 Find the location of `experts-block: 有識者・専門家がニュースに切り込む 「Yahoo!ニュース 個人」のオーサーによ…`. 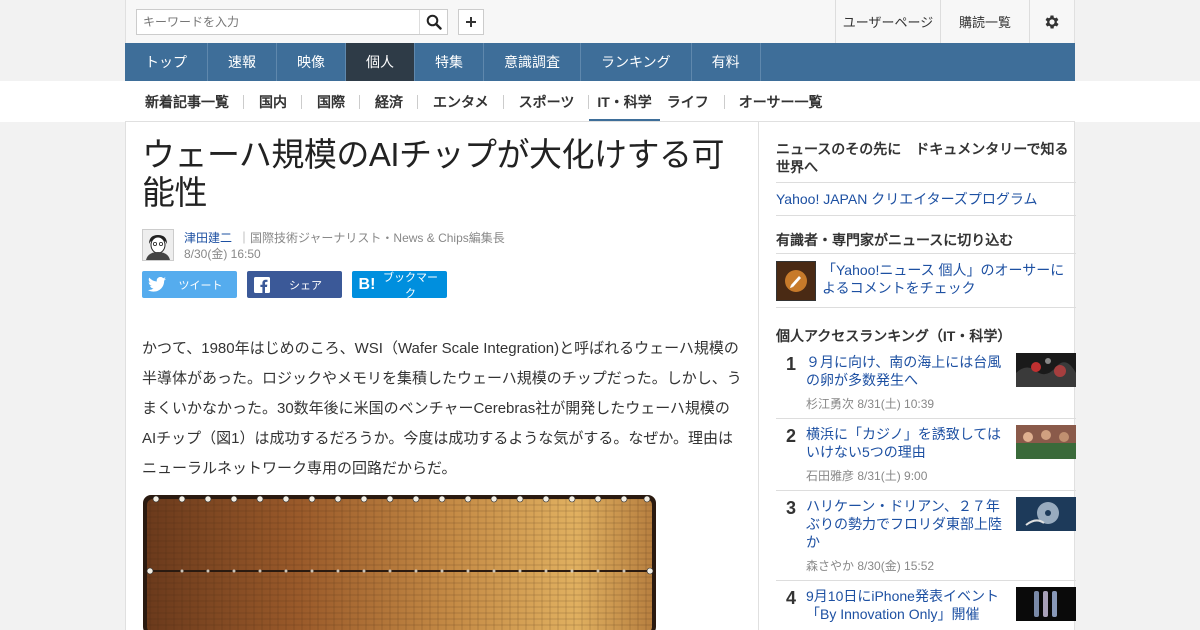

experts-block: 有識者・専門家がニュースに切り込む 「Yahoo!ニュース 個人」のオーサーによ… is located at coordinates (926, 269).